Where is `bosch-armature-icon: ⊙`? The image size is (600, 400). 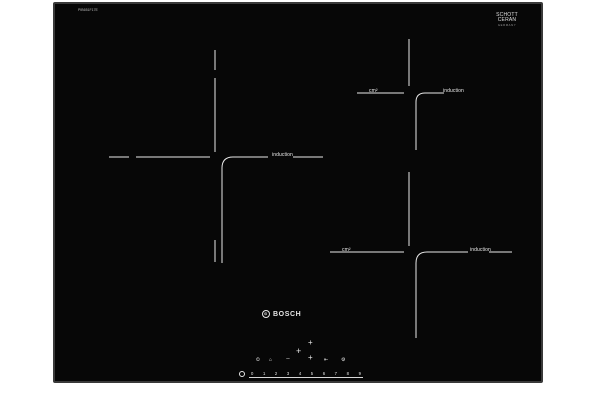
bosch-armature-icon: ⊙ is located at coordinates (266, 314).